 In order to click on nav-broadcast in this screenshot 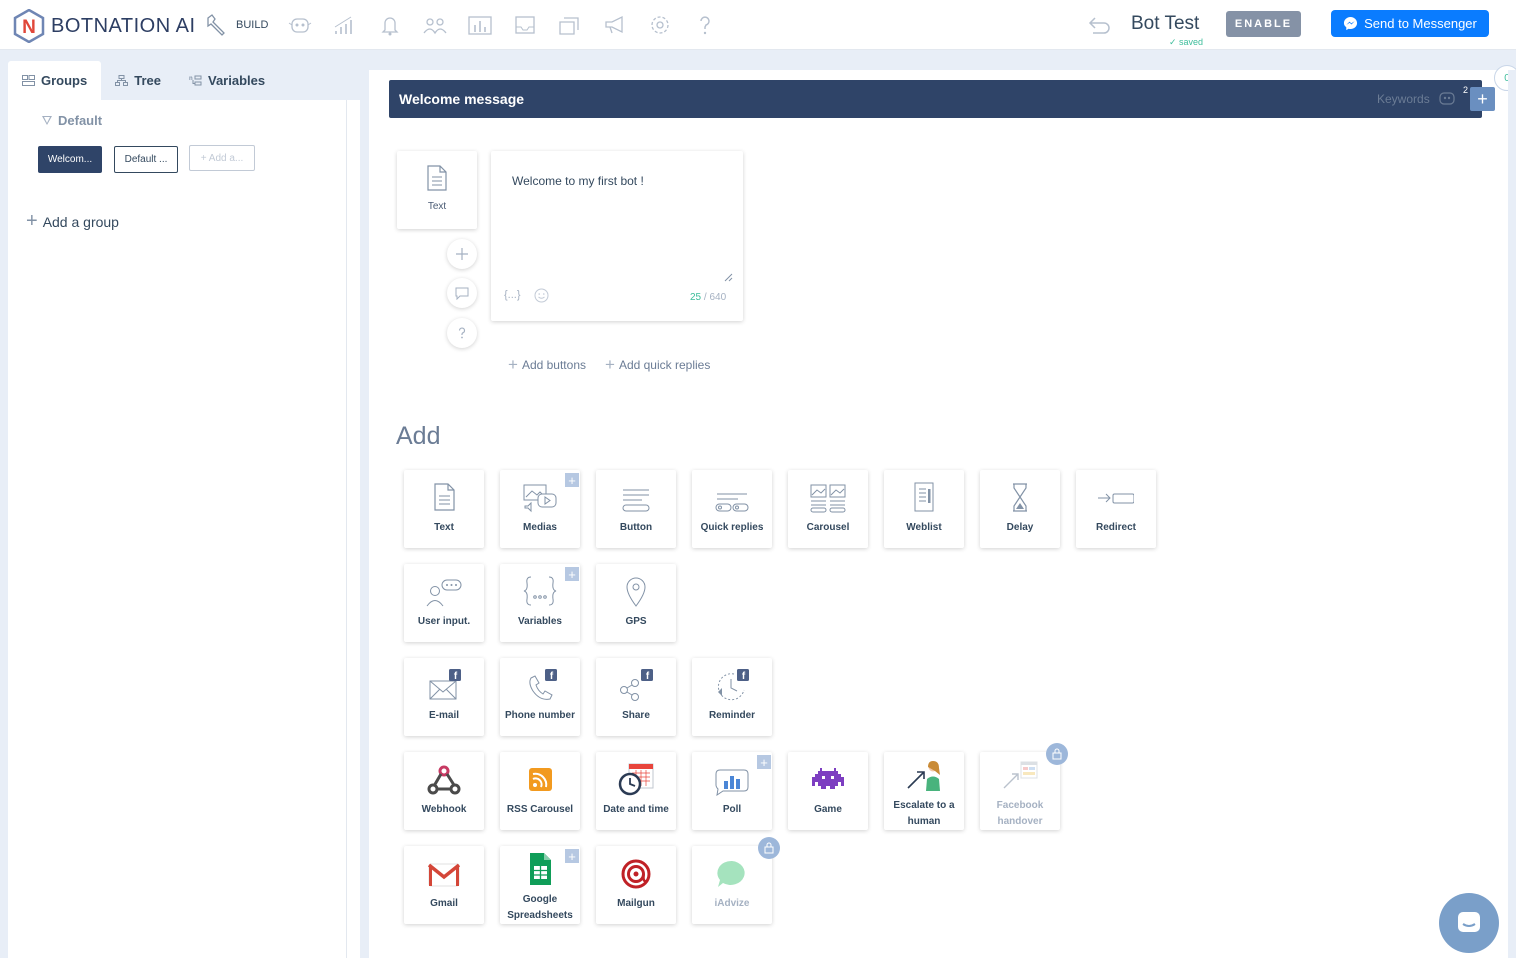, I will do `click(615, 25)`.